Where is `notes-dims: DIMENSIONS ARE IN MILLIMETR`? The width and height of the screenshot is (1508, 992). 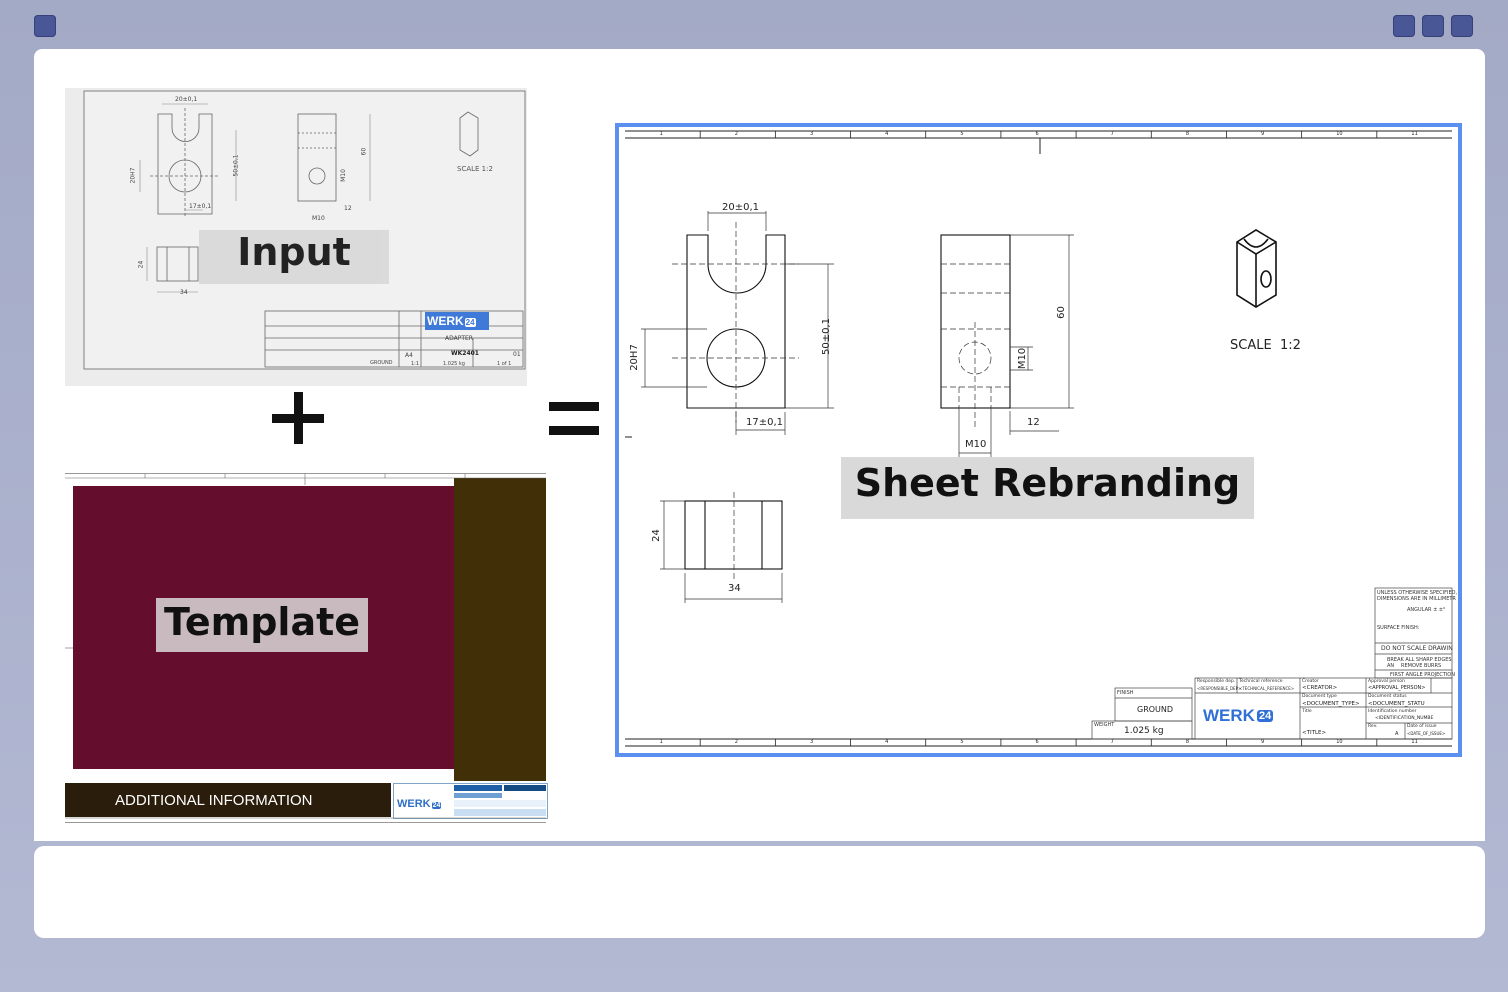
notes-dims: DIMENSIONS ARE IN MILLIMETR is located at coordinates (1416, 599).